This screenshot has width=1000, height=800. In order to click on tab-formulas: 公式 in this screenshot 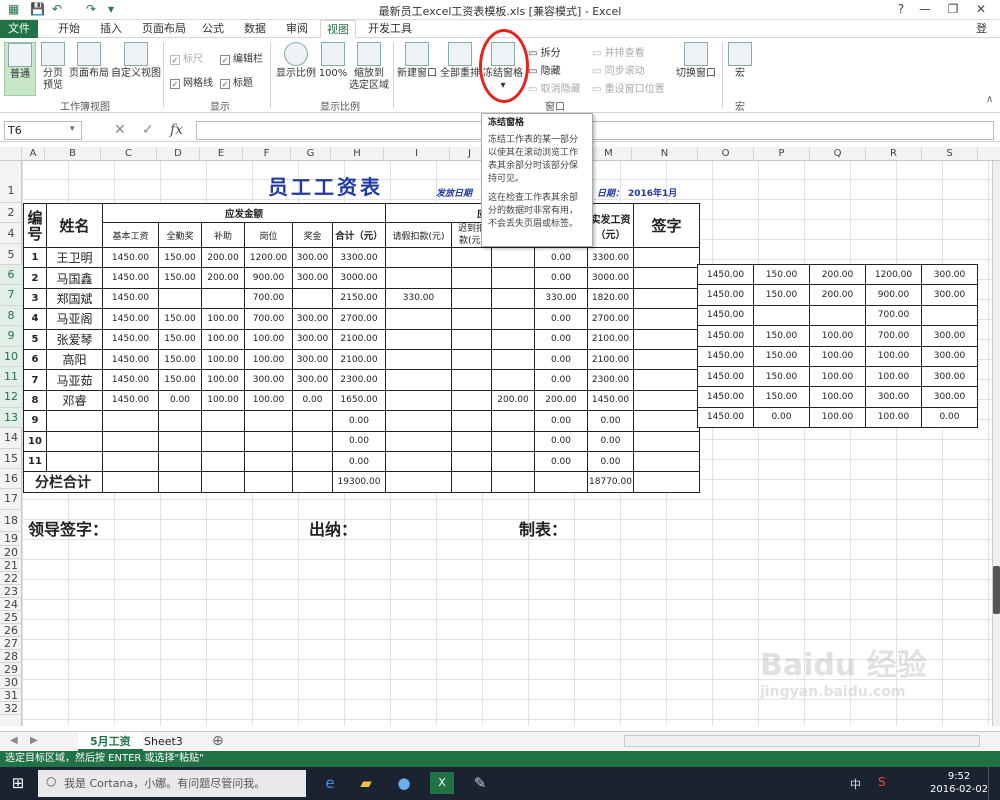, I will do `click(213, 29)`.